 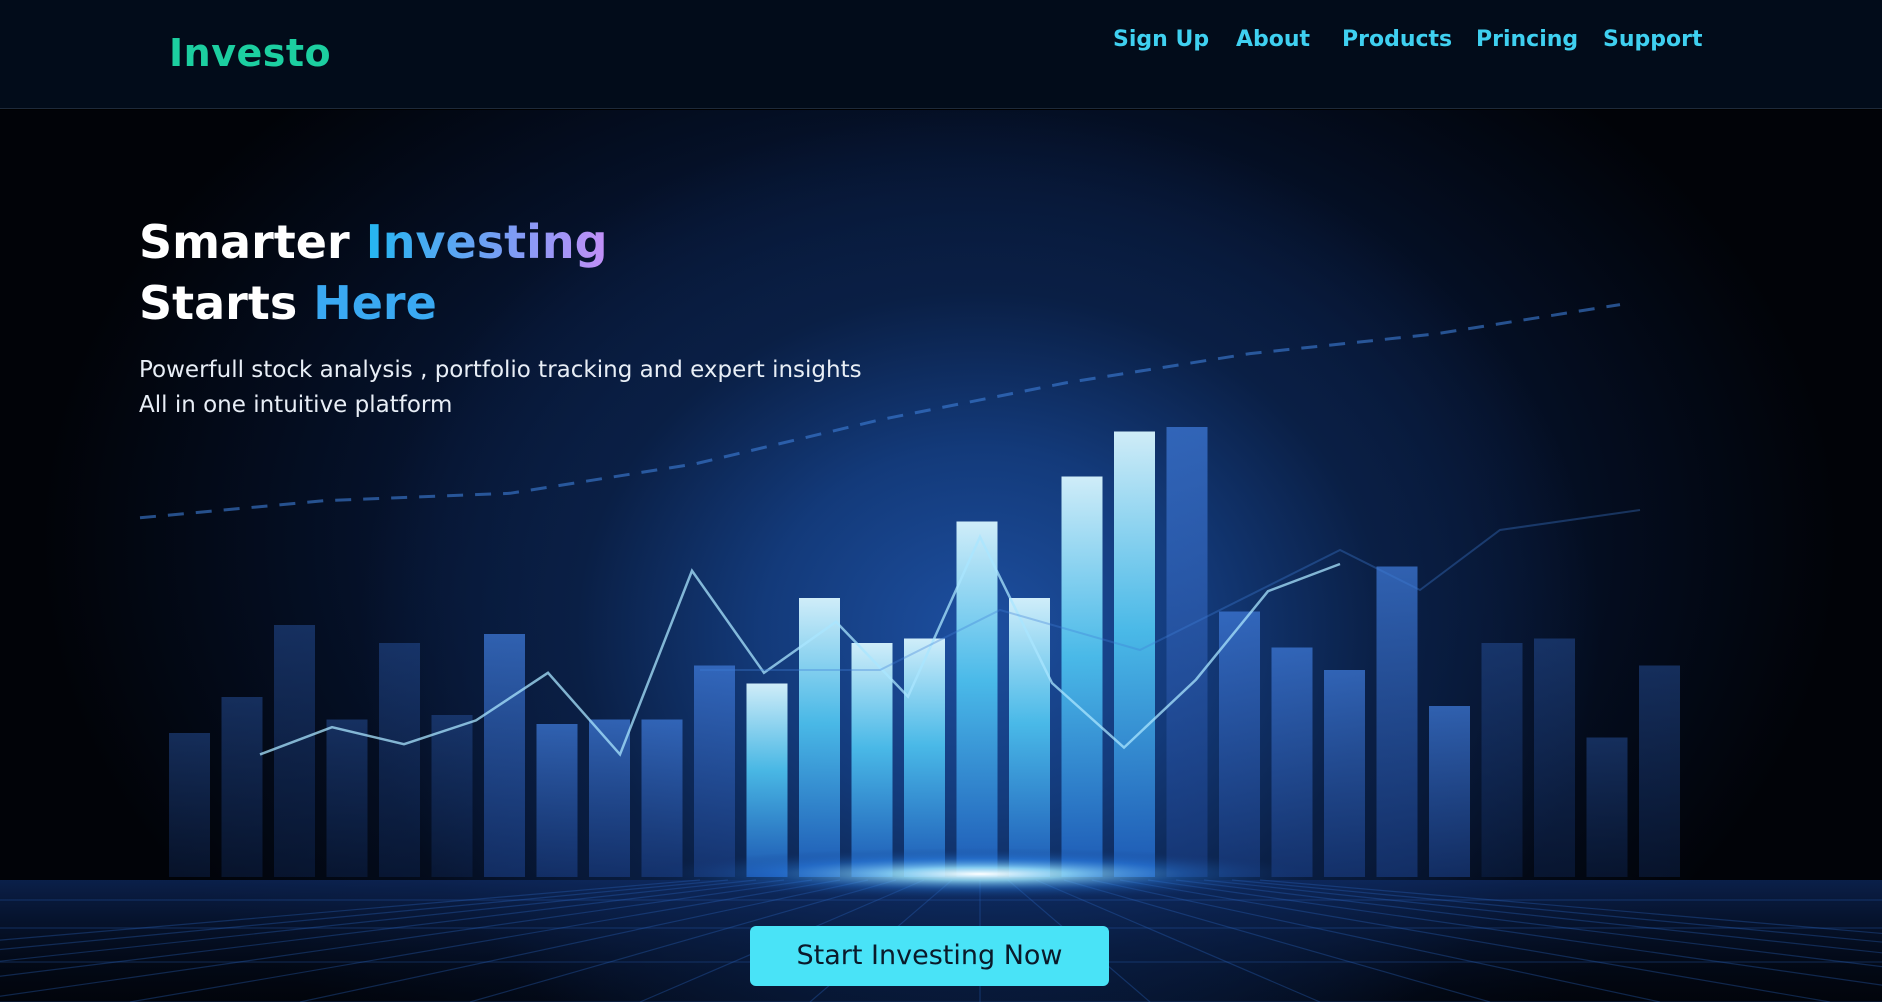 What do you see at coordinates (226, 303) in the screenshot?
I see `headline-plain-2: Starts` at bounding box center [226, 303].